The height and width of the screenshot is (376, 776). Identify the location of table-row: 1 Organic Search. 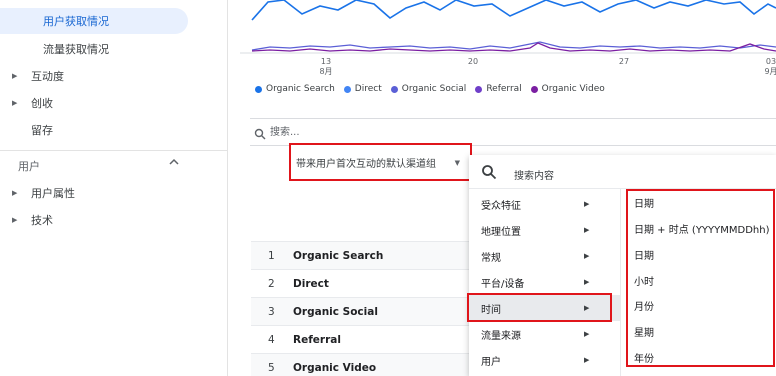
(361, 255).